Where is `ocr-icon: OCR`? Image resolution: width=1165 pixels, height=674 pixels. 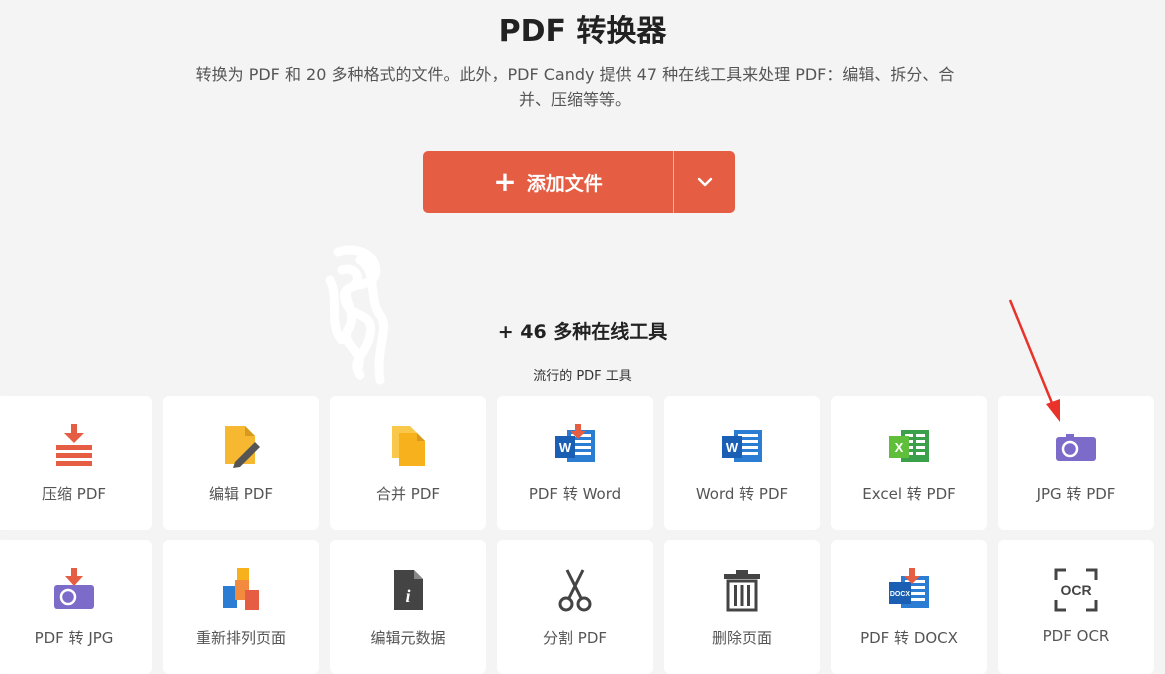 ocr-icon: OCR is located at coordinates (1076, 590).